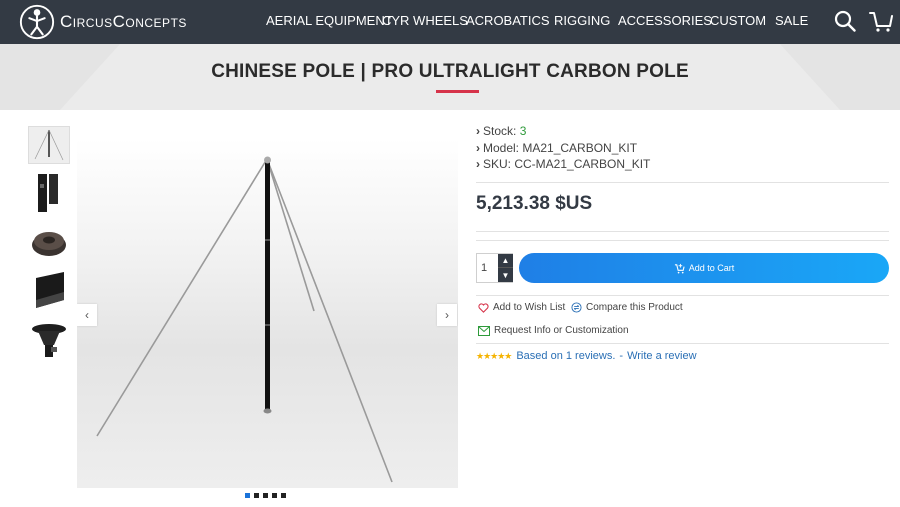 This screenshot has width=900, height=507. Describe the element at coordinates (560, 148) in the screenshot. I see `model-value: Model: MA21_CARBON_KIT` at that location.